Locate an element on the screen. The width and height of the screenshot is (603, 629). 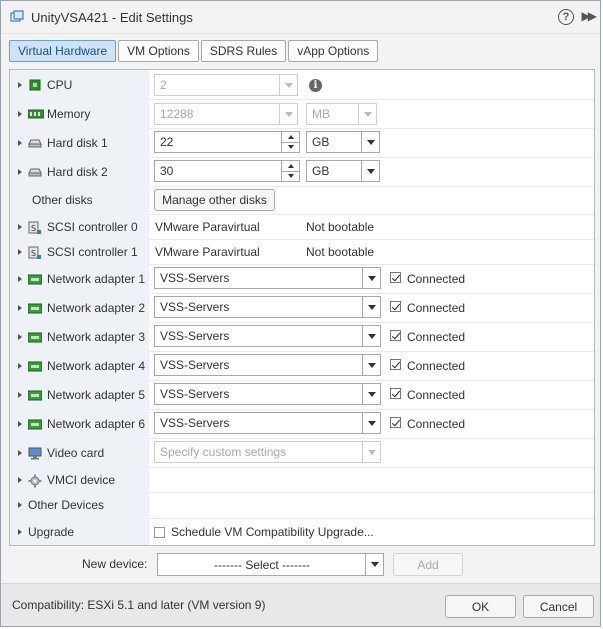
double-chevron-right-icon: ▶▶ is located at coordinates (590, 16).